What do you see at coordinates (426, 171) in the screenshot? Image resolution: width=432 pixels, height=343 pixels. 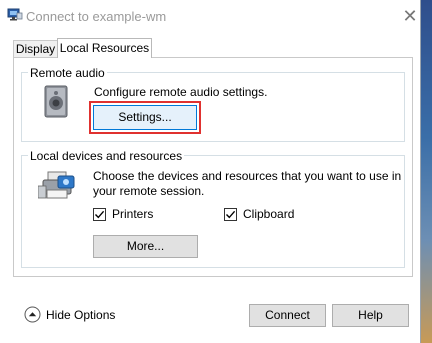 I see `desktop-background-strip` at bounding box center [426, 171].